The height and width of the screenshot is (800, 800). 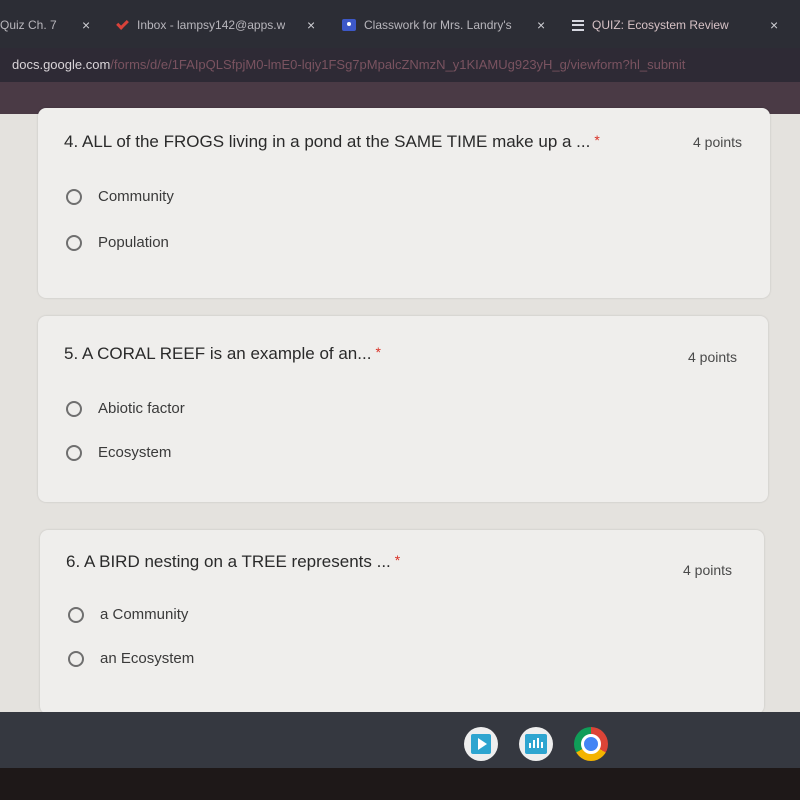 I want to click on tab-quiz-ch7: Quiz Ch. 7 ×, so click(x=45, y=25).